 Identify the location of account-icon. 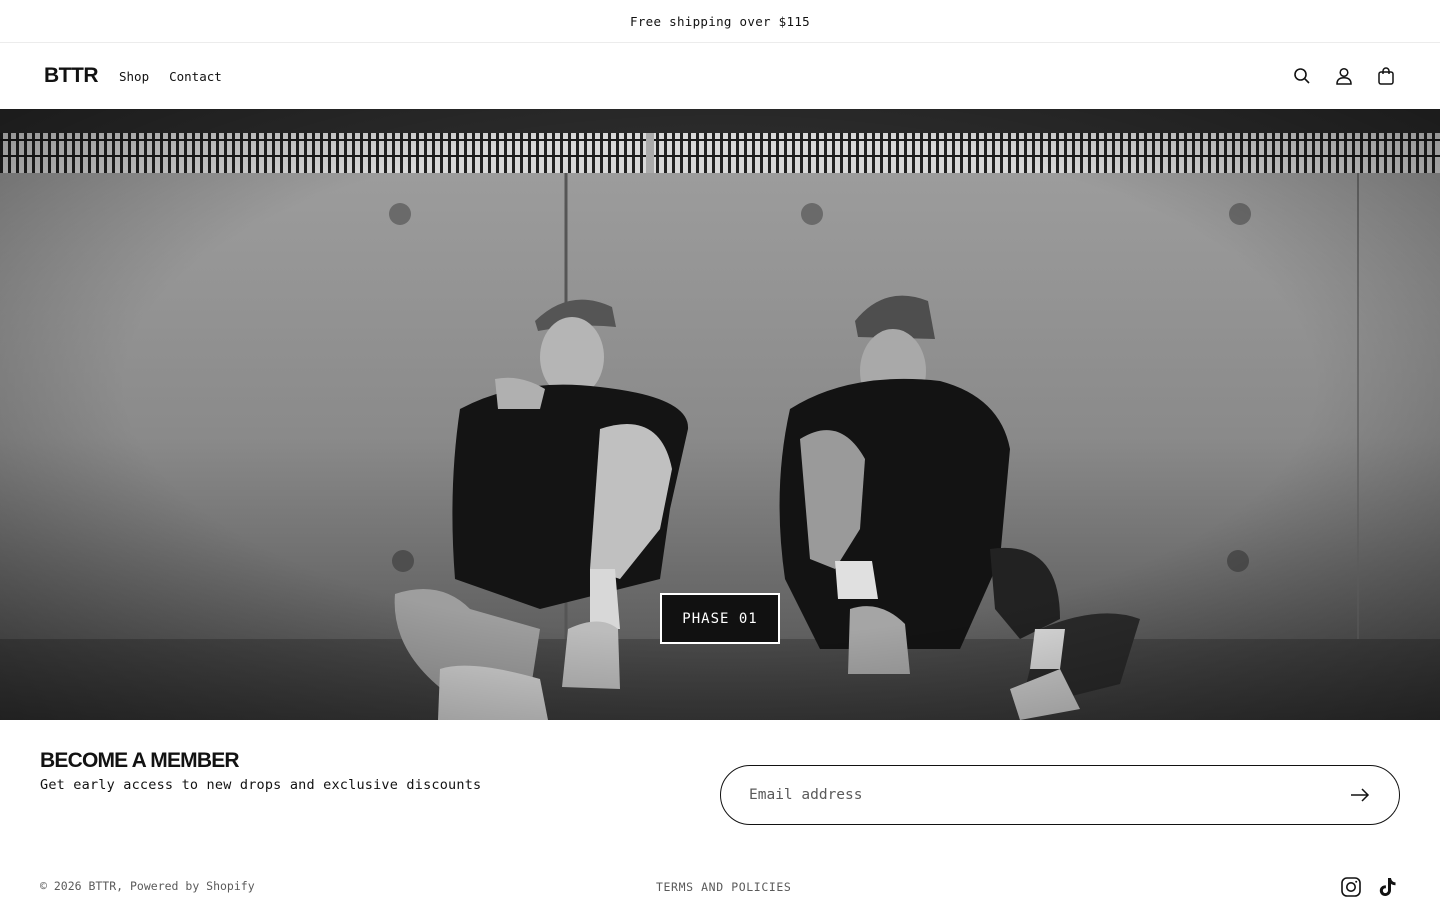
(1344, 76).